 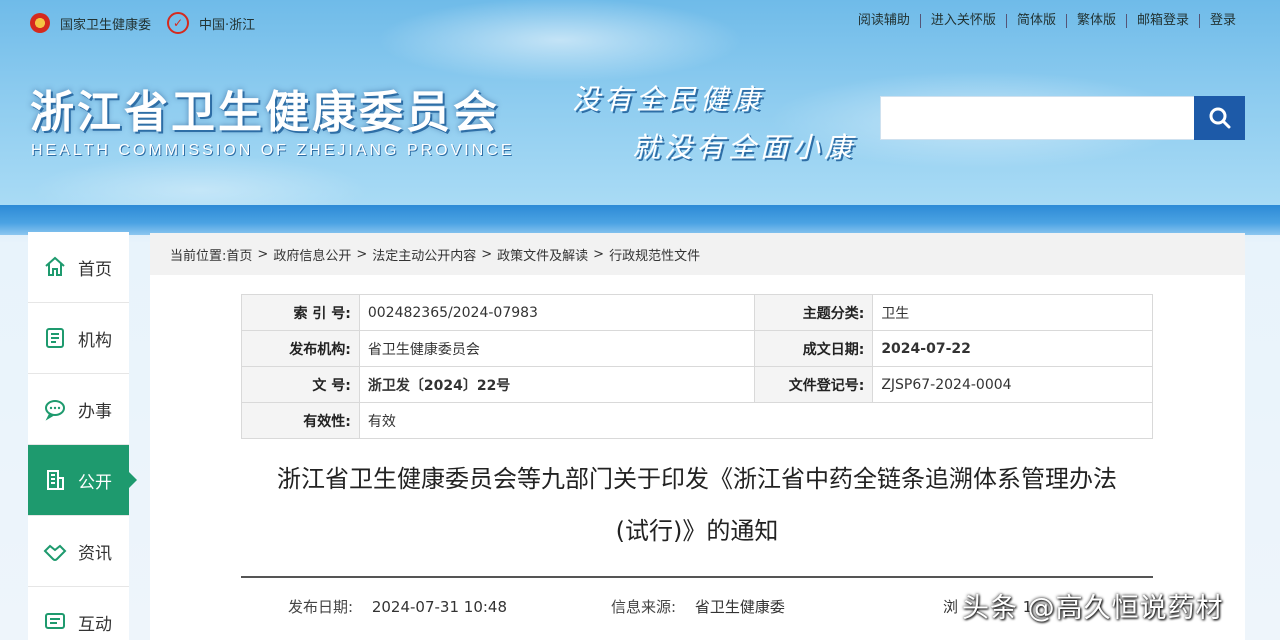 I want to click on nav-item-news: 资讯, so click(x=78, y=551).